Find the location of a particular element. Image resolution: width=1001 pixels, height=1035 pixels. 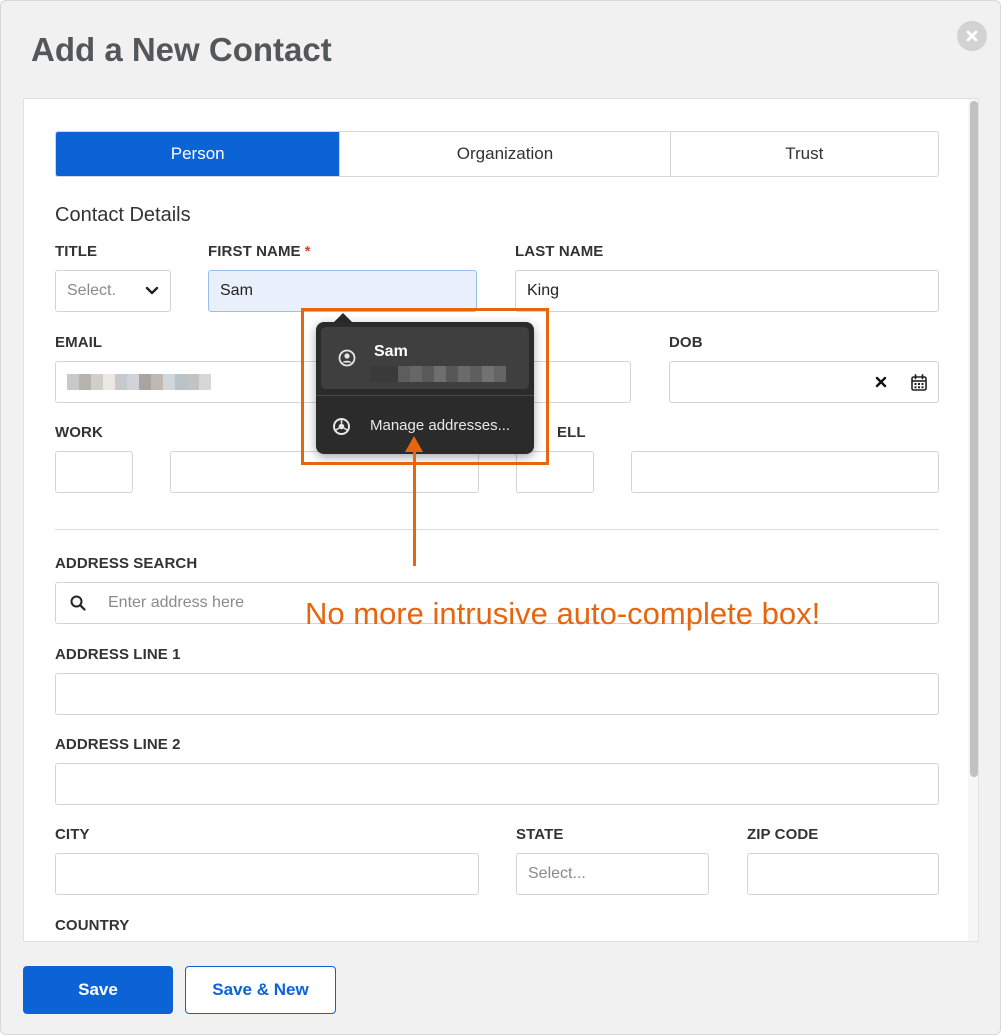

required-mark: * is located at coordinates (307, 251).